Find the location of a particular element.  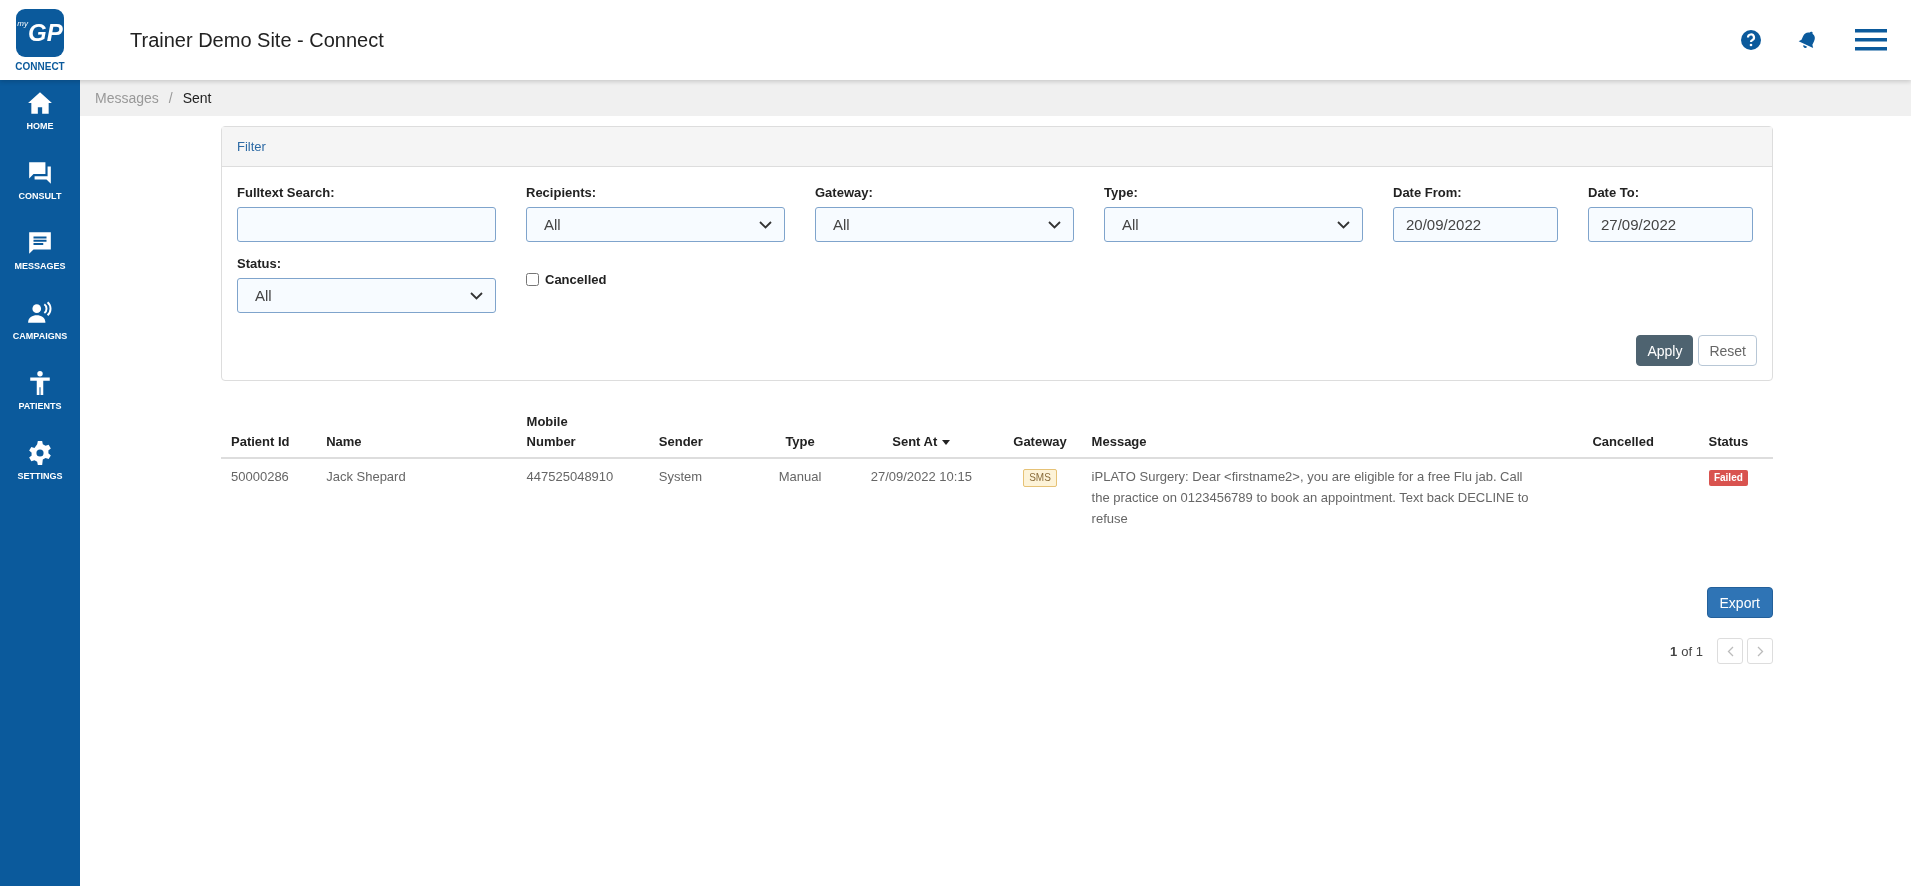

checkbox-label: Cancelled is located at coordinates (655, 279).